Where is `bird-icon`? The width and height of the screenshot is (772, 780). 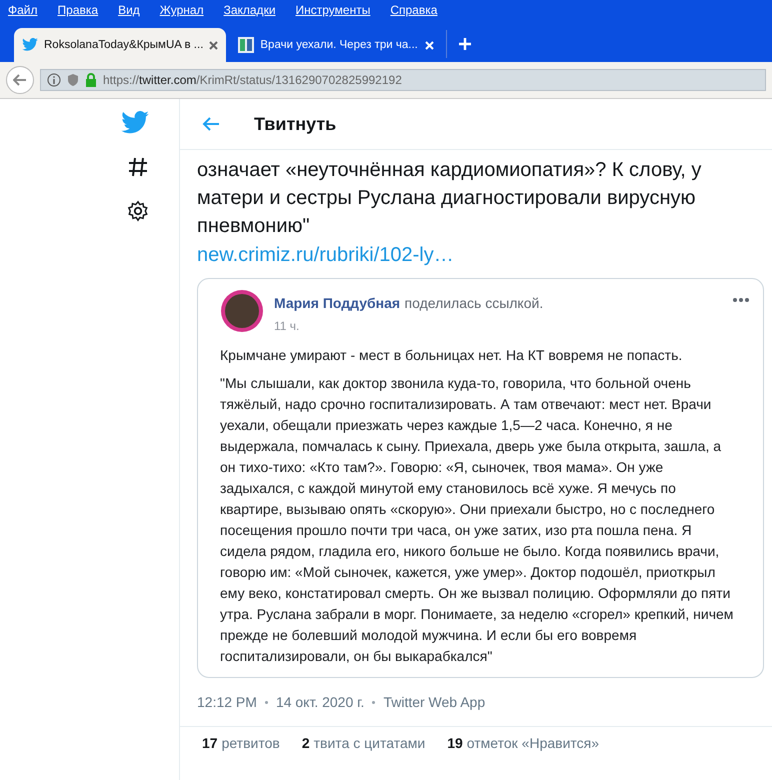 bird-icon is located at coordinates (30, 45).